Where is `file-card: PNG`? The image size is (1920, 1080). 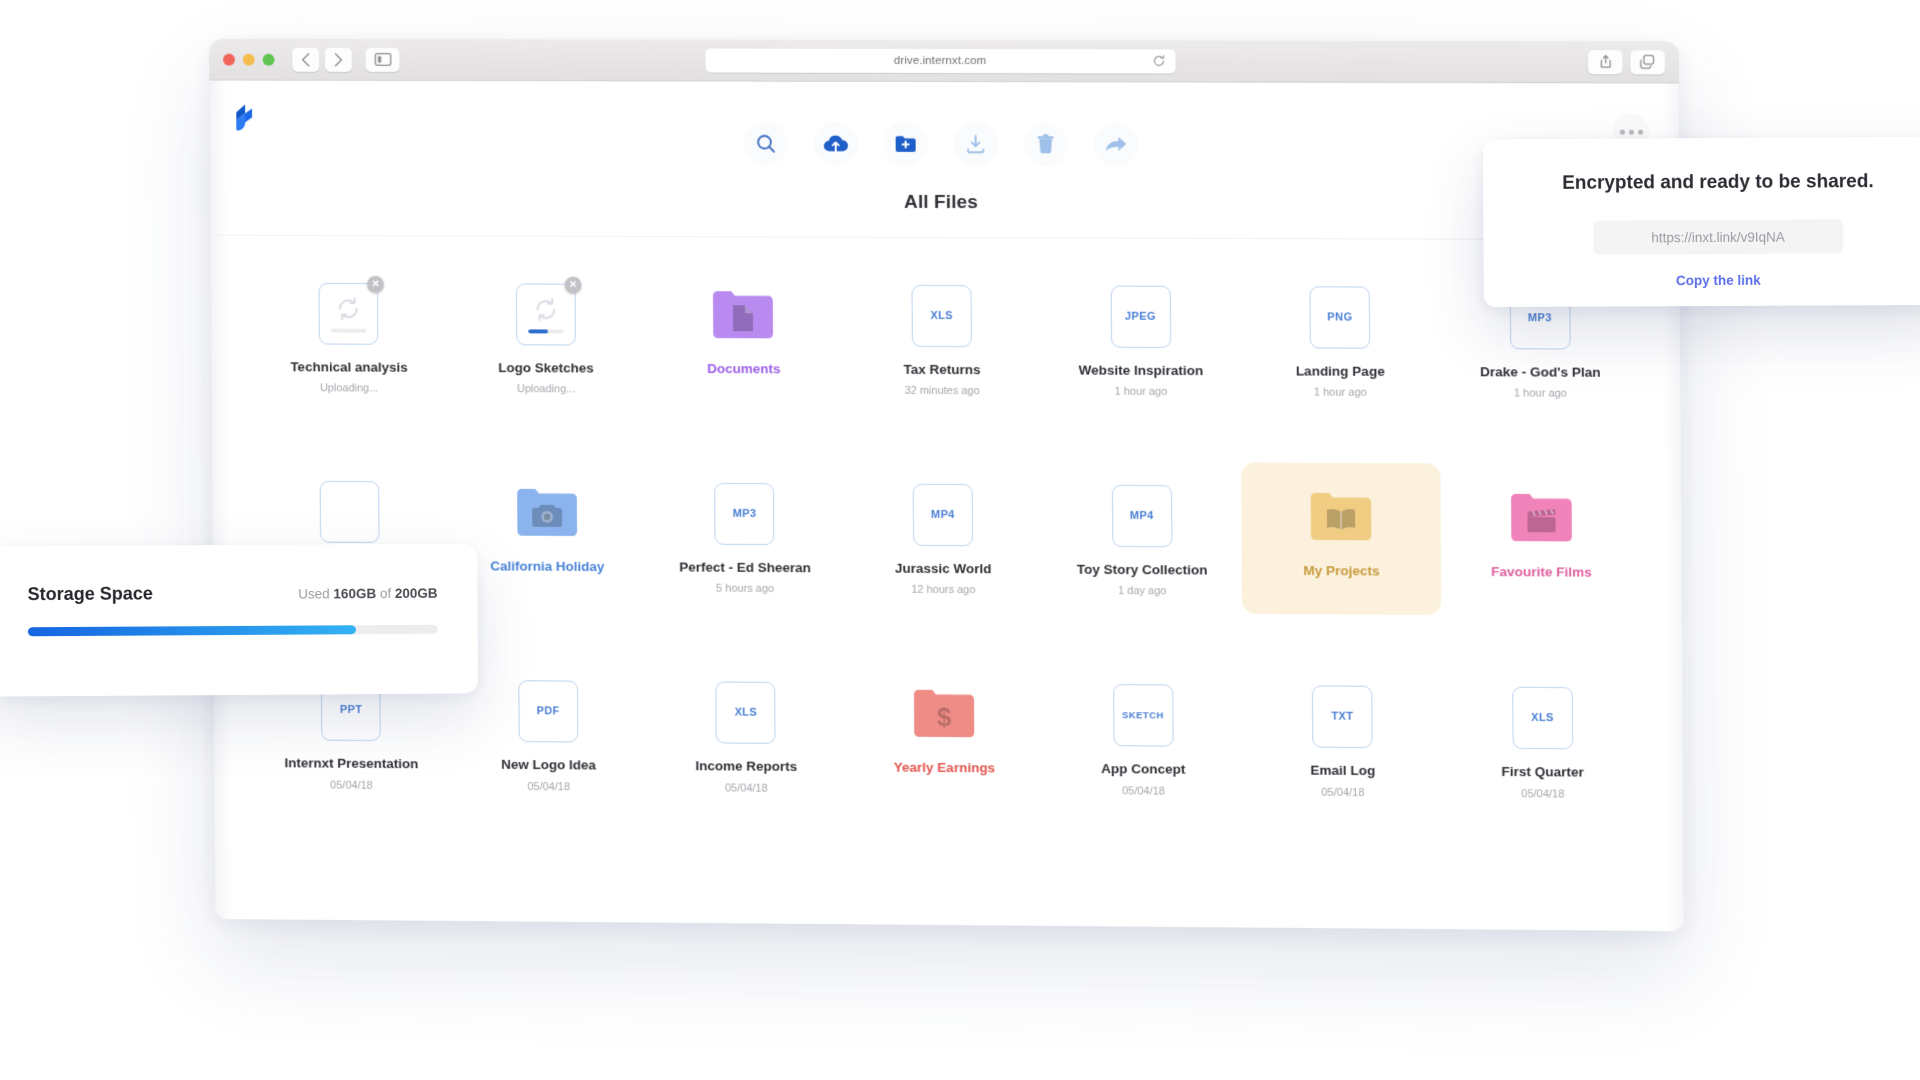 file-card: PNG is located at coordinates (1340, 317).